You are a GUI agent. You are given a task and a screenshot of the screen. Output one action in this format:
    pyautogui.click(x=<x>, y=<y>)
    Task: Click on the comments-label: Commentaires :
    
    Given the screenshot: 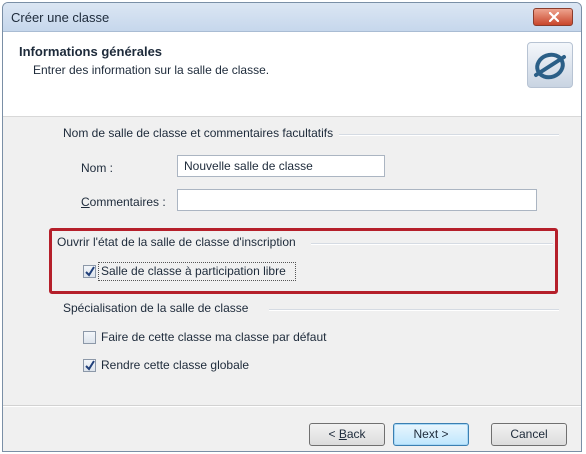 What is the action you would take?
    pyautogui.click(x=123, y=202)
    